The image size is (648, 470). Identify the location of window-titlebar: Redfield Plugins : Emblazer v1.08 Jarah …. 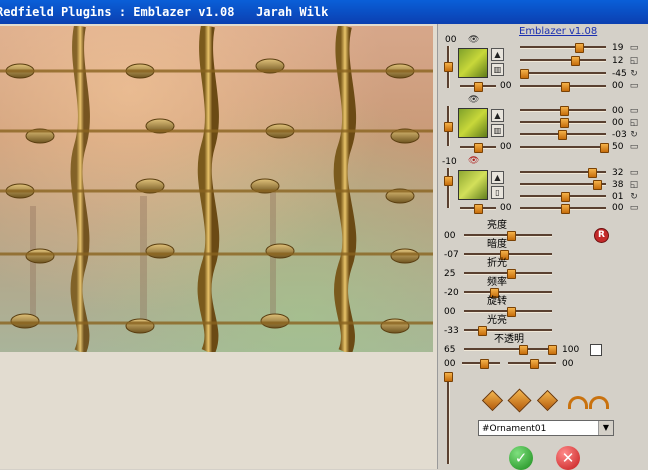
(324, 12).